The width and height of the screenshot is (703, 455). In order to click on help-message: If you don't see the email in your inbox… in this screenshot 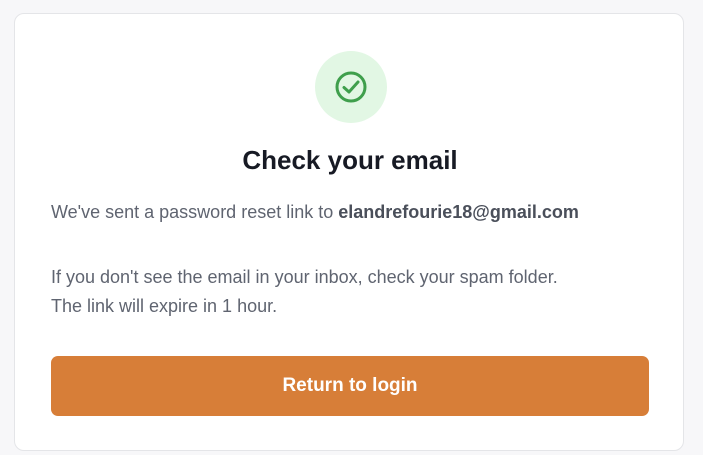, I will do `click(356, 292)`.